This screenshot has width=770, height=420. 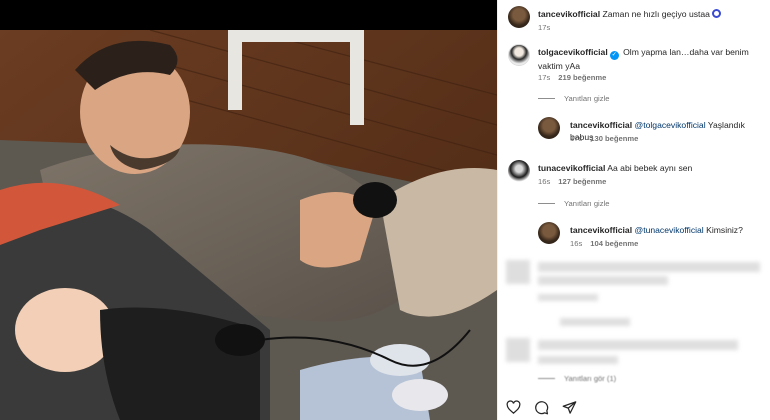 What do you see at coordinates (716, 13) in the screenshot?
I see `eye-emoji-icon` at bounding box center [716, 13].